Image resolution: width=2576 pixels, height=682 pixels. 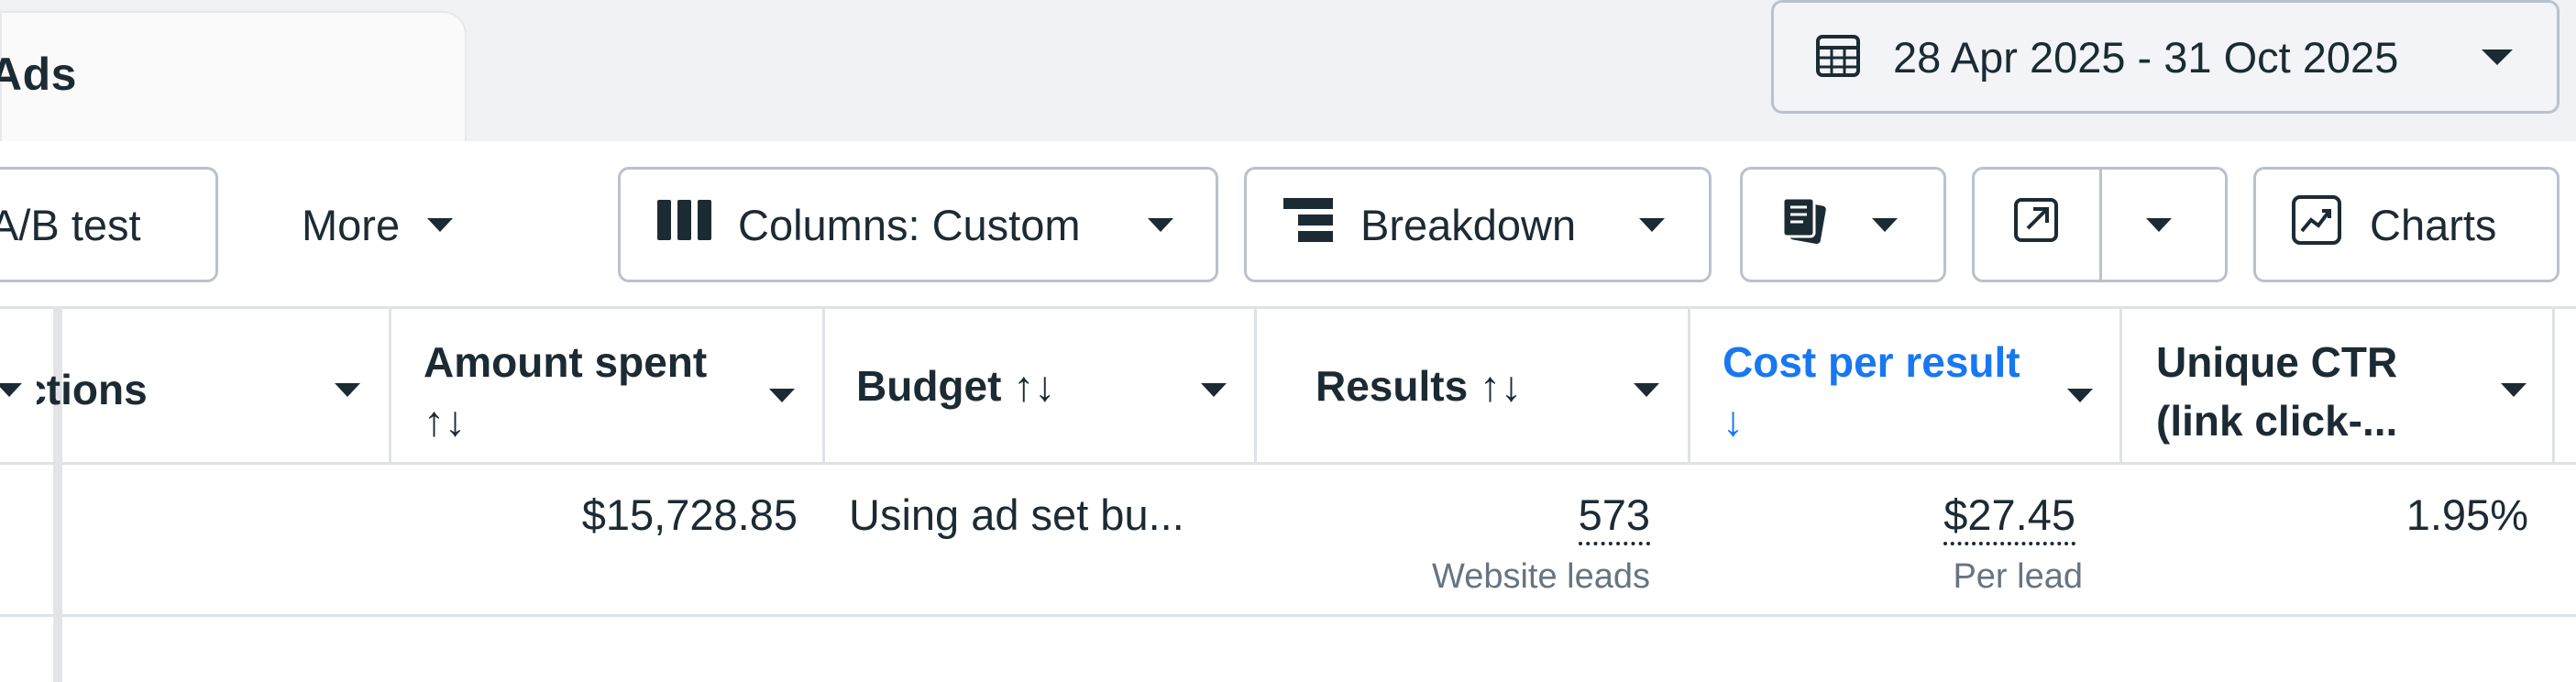 What do you see at coordinates (1288, 463) in the screenshot?
I see `header-bottom-border` at bounding box center [1288, 463].